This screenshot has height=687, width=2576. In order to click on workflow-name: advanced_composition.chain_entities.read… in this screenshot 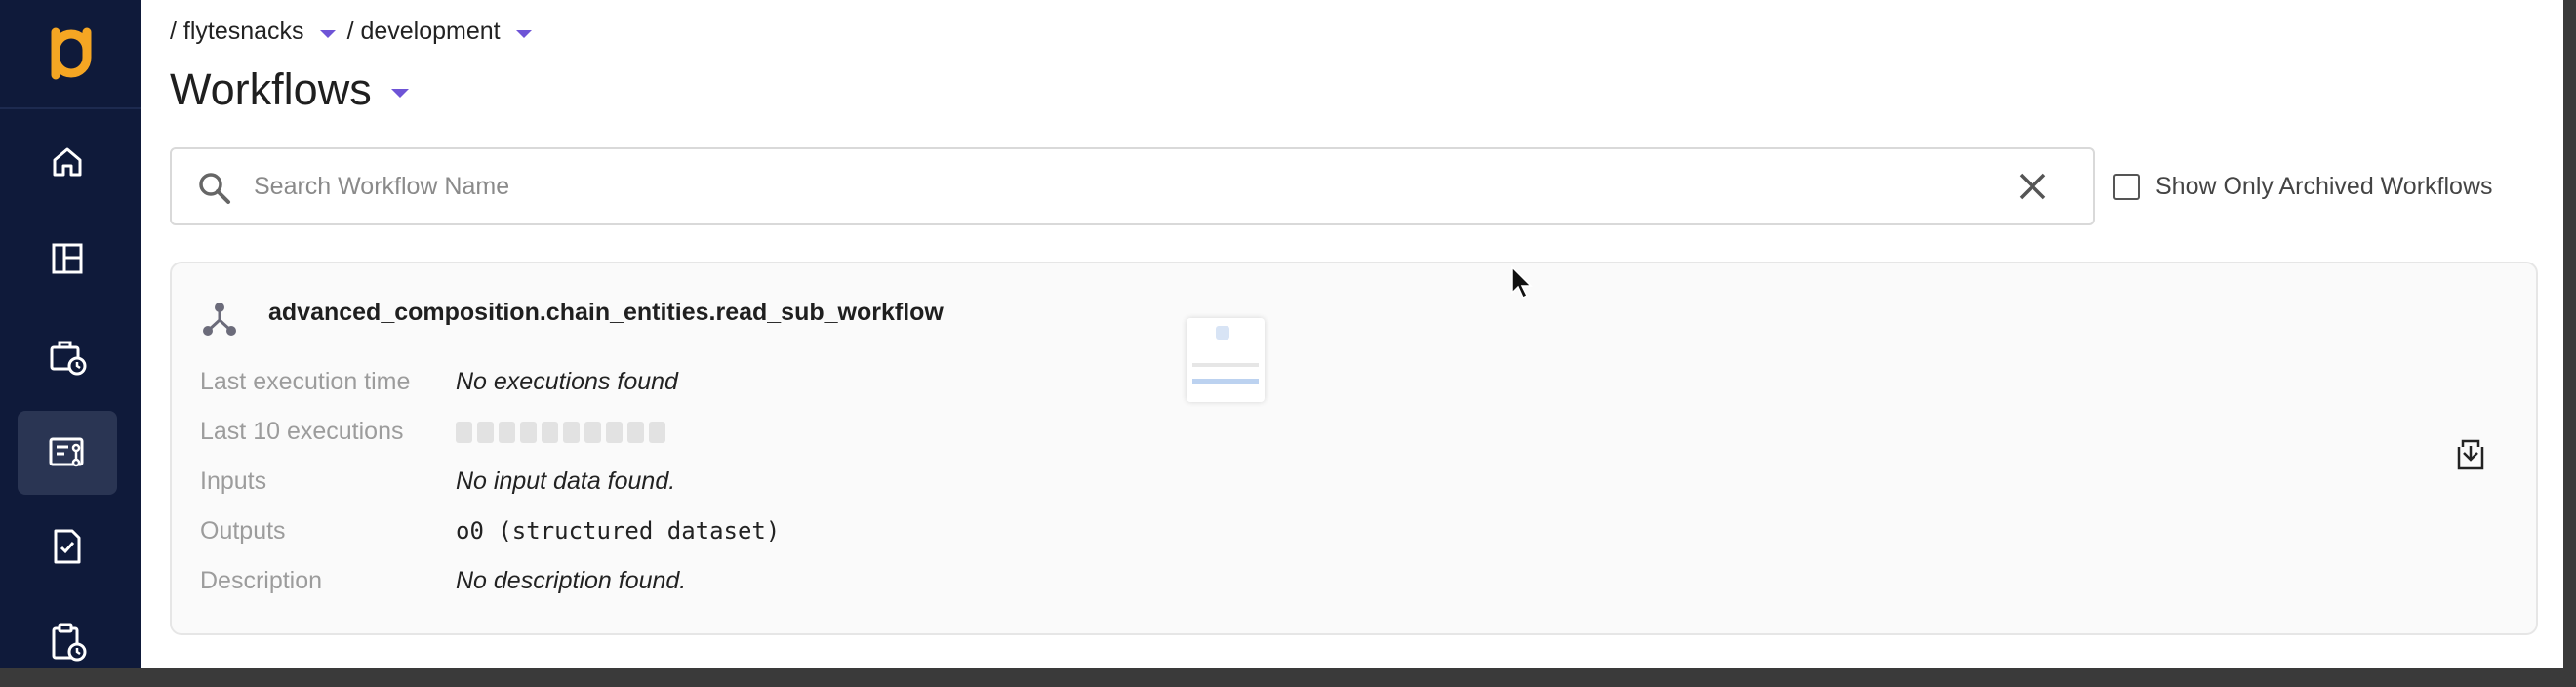, I will do `click(606, 313)`.